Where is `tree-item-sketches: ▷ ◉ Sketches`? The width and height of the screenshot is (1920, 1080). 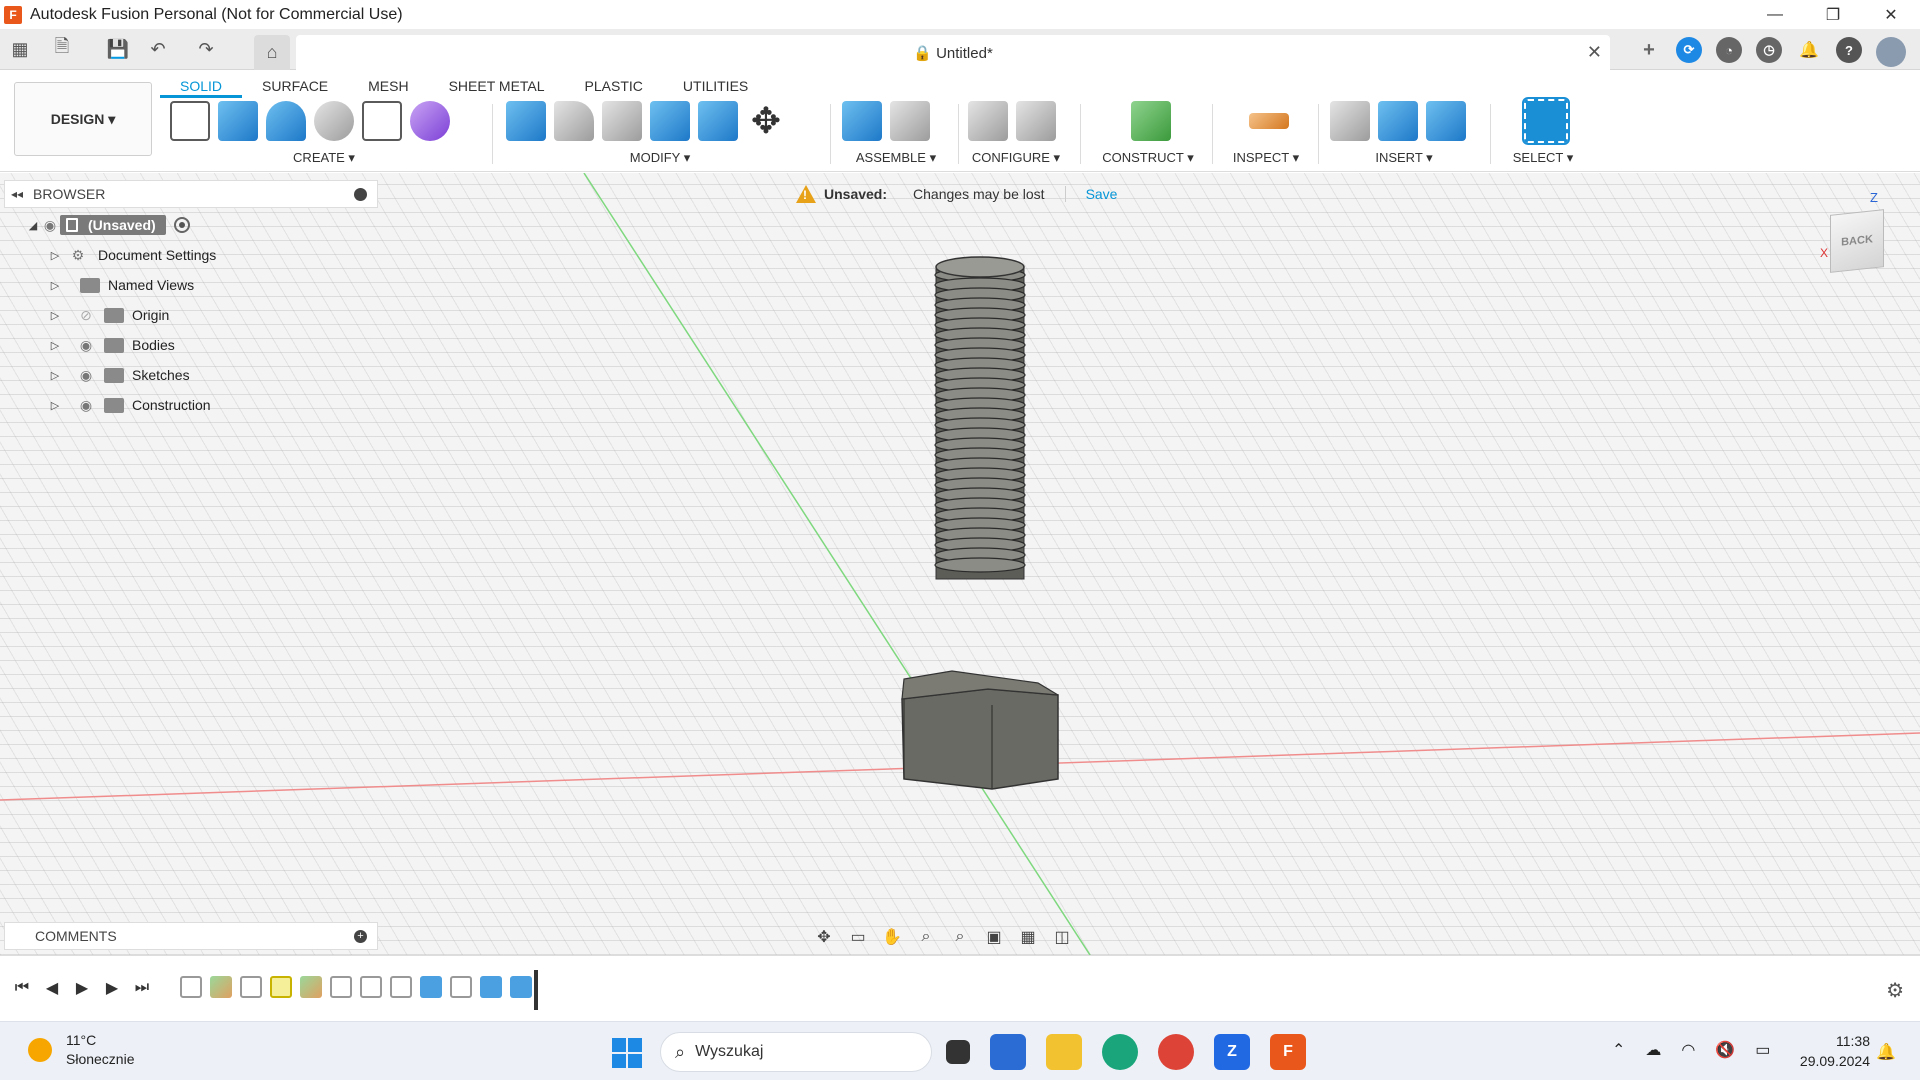
tree-item-sketches: ▷ ◉ Sketches is located at coordinates (191, 375).